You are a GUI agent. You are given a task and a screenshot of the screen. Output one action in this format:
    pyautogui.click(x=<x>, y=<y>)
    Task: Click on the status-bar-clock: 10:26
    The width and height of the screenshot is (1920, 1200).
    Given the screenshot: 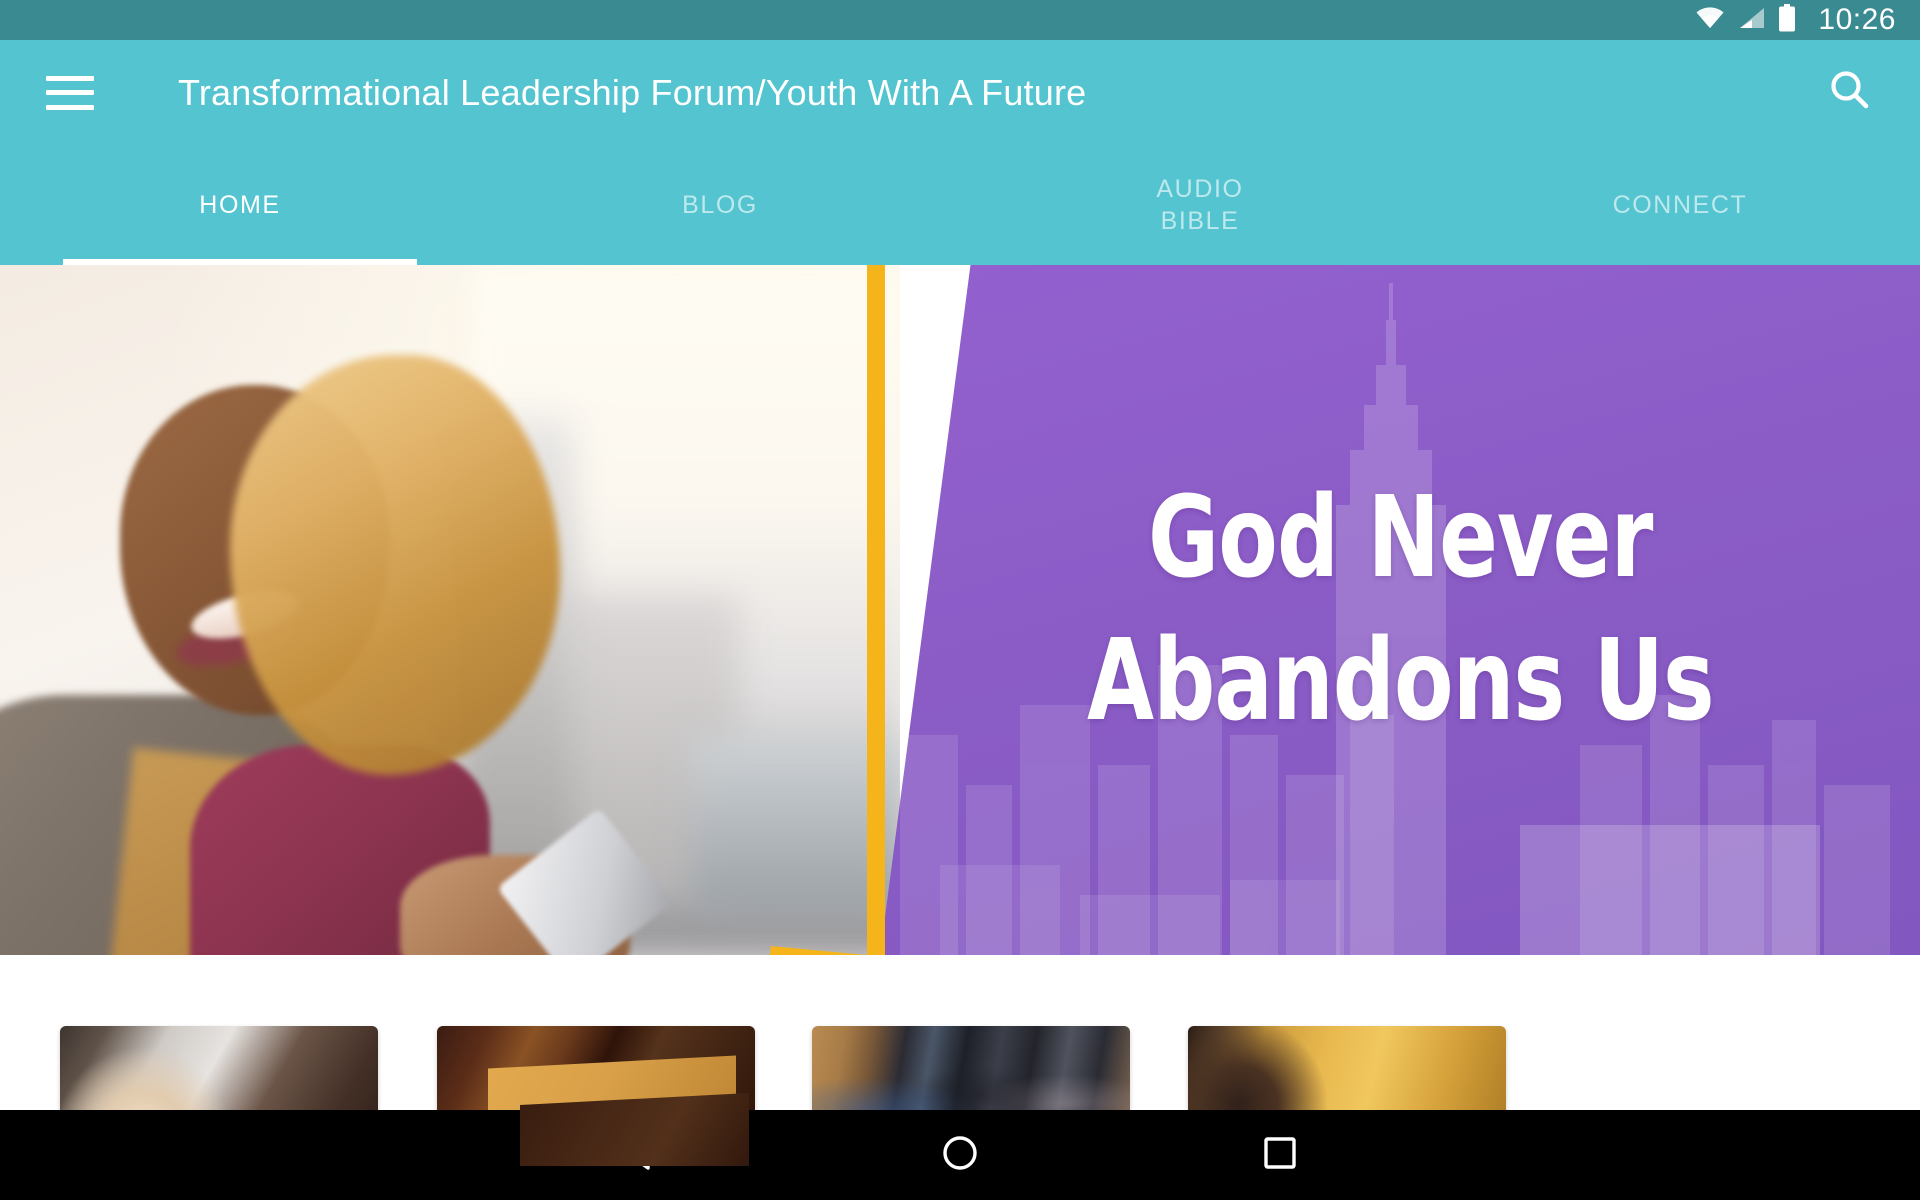 What is the action you would take?
    pyautogui.click(x=1857, y=19)
    